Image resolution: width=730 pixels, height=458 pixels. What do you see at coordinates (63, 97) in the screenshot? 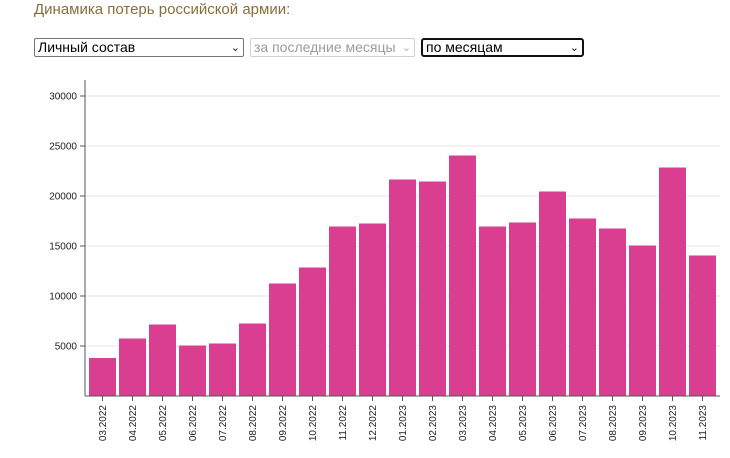
I see `y-tick-label: 30000` at bounding box center [63, 97].